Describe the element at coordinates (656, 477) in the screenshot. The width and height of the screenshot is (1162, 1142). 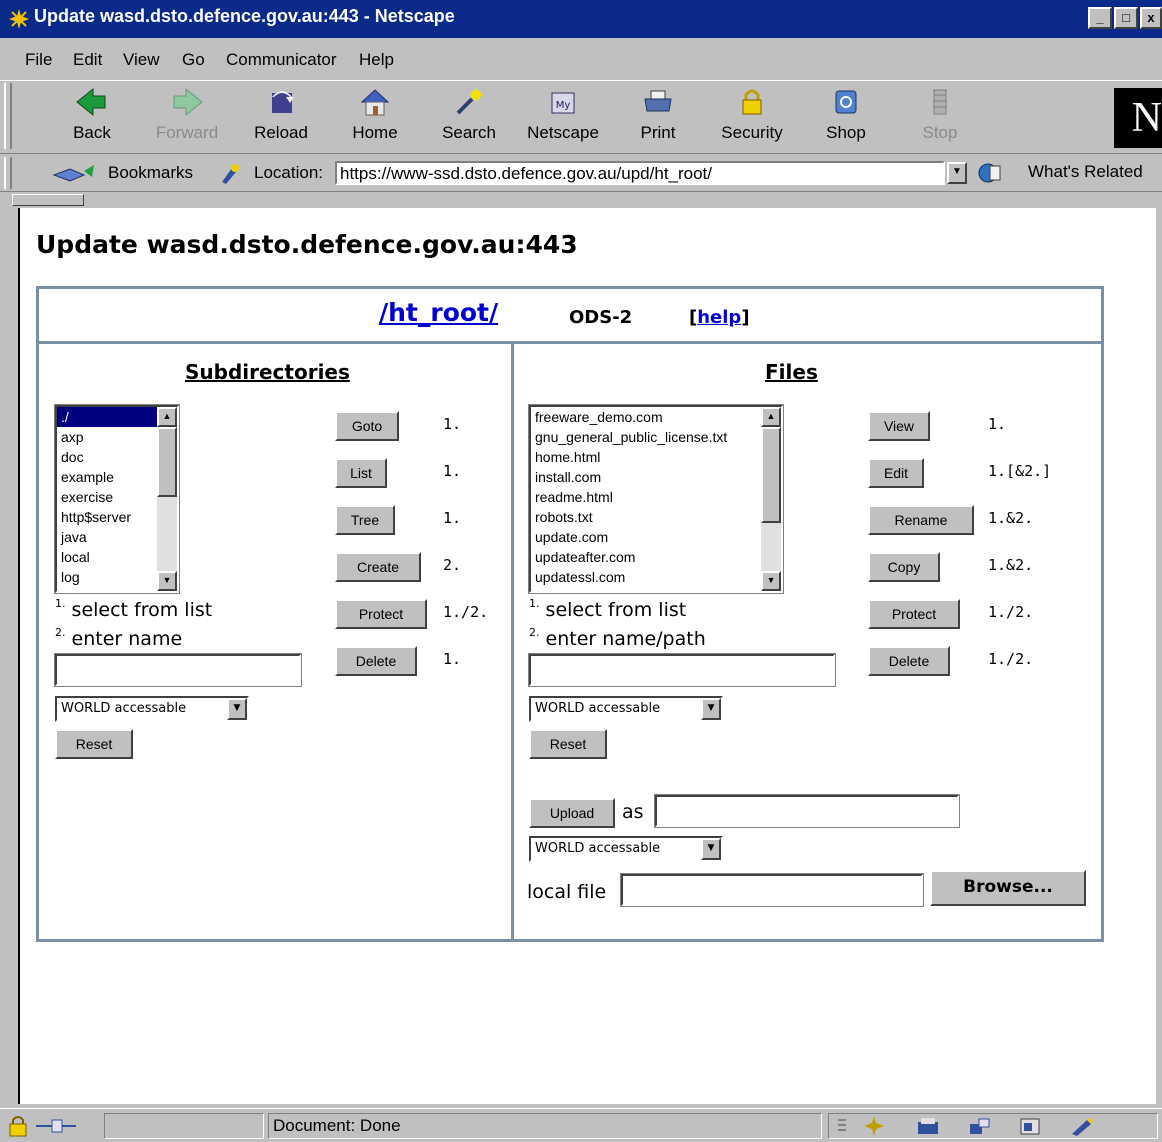
I see `list-item: install.com` at that location.